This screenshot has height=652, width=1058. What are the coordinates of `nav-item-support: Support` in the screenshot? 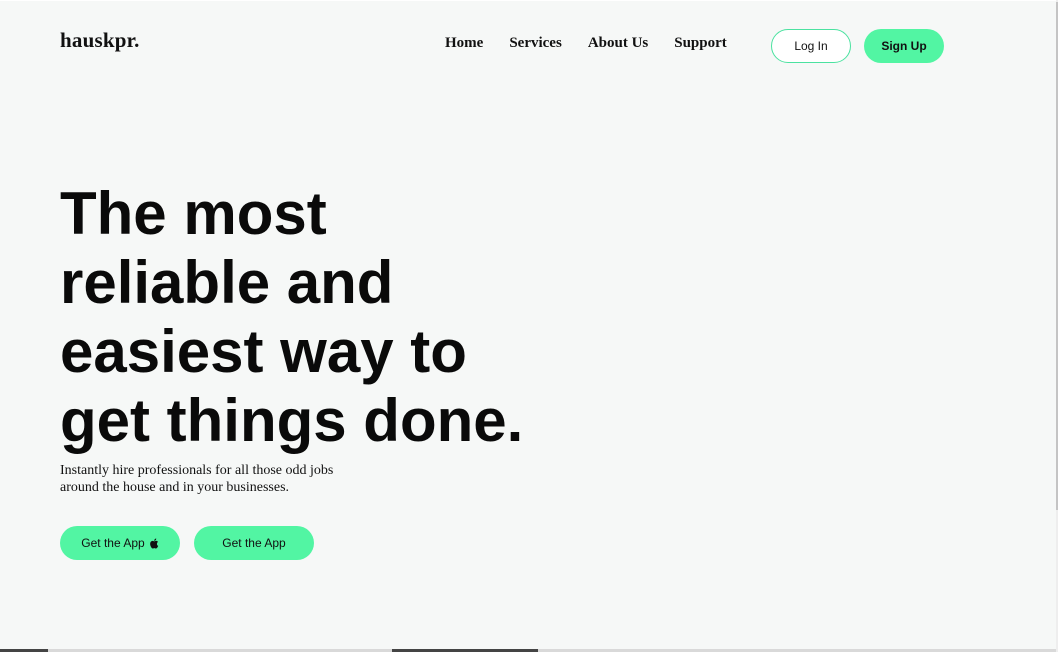 It's located at (700, 43).